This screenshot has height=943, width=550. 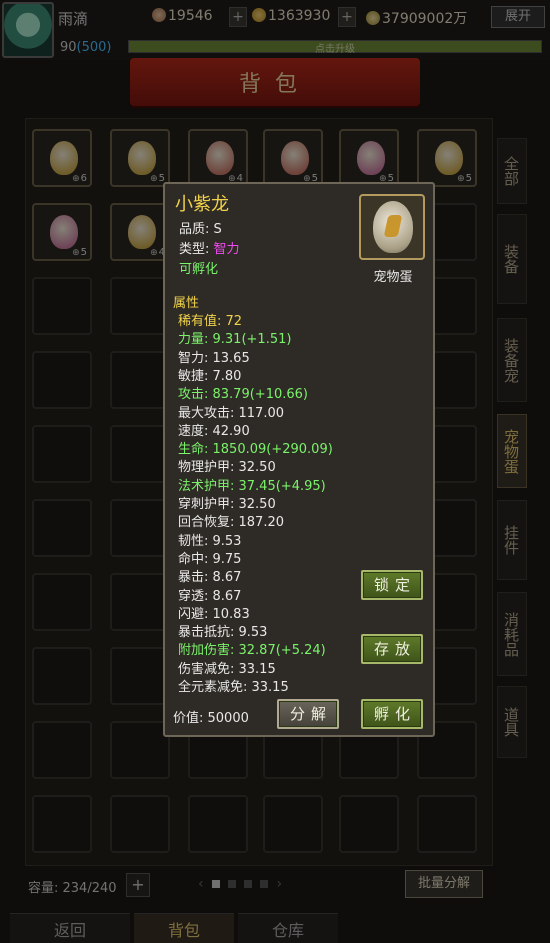 What do you see at coordinates (210, 559) in the screenshot?
I see `attribute-row: 命中: 9.75` at bounding box center [210, 559].